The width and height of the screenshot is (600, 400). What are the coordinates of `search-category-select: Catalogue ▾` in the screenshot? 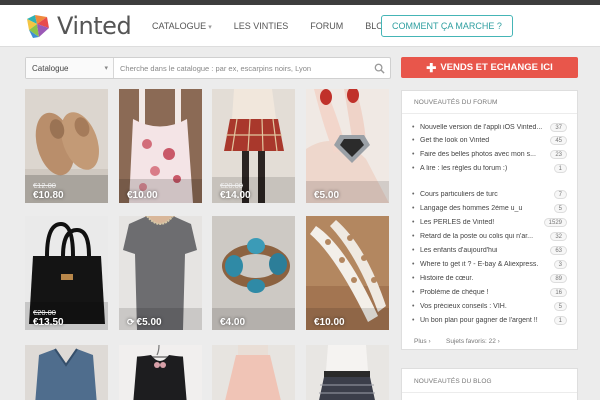 It's located at (70, 68).